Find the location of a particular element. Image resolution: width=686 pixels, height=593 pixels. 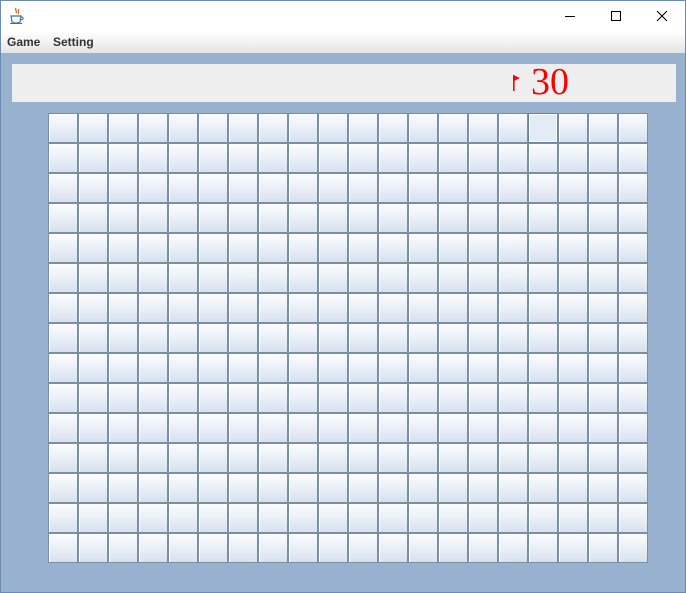

minimize-button is located at coordinates (570, 16).